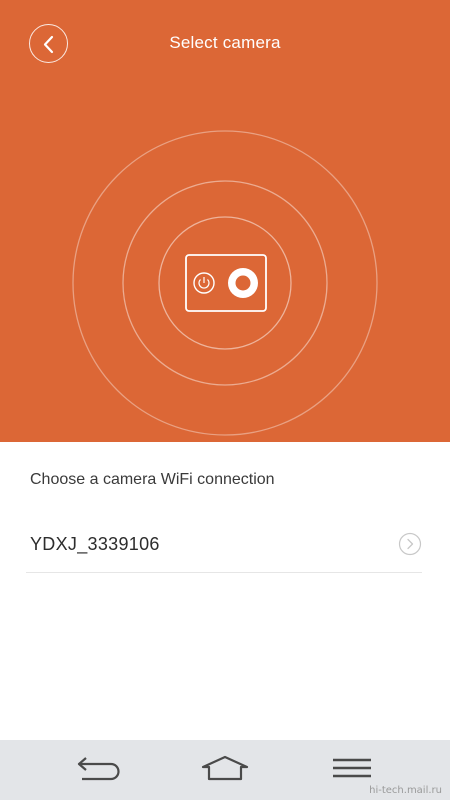 The width and height of the screenshot is (450, 800). What do you see at coordinates (352, 769) in the screenshot?
I see `menu-icon` at bounding box center [352, 769].